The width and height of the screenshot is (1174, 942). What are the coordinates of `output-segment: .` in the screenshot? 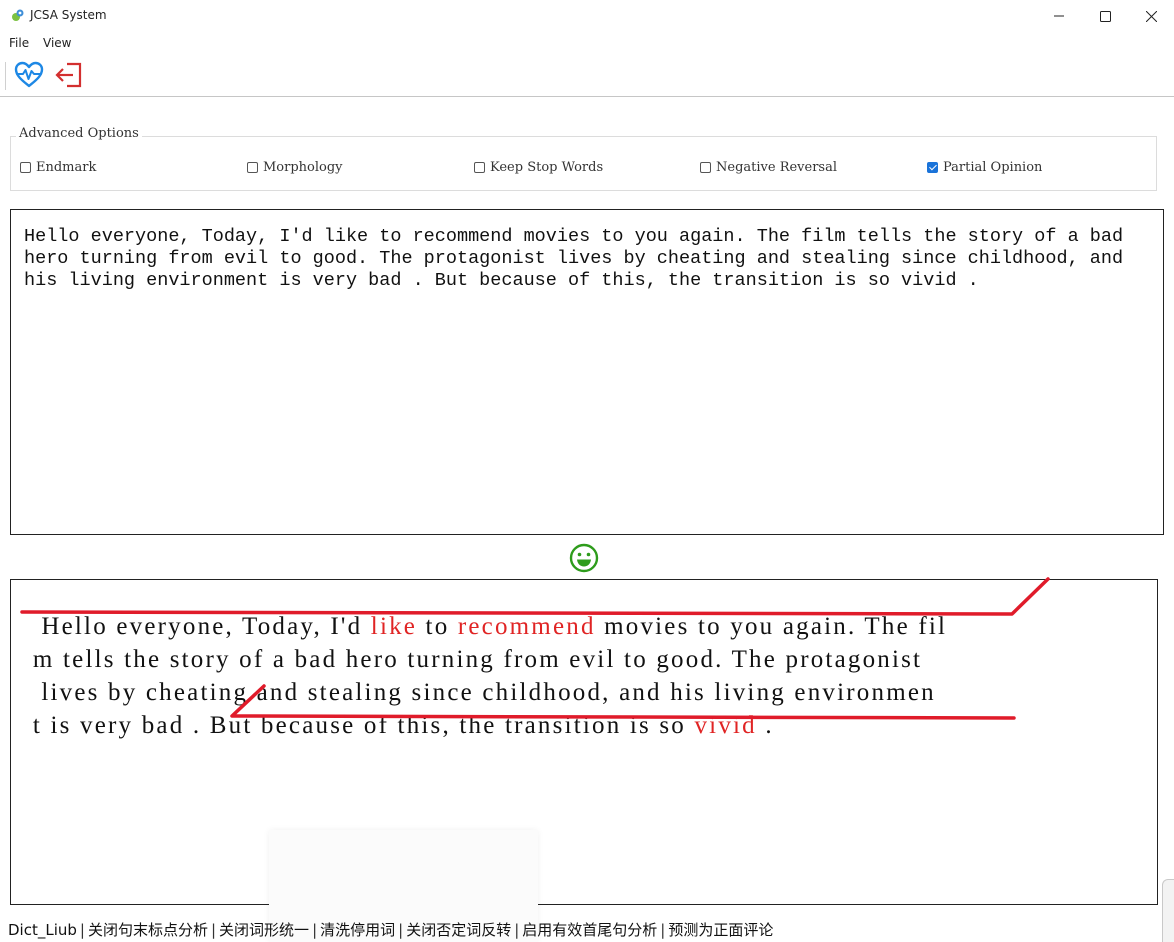 It's located at (765, 725).